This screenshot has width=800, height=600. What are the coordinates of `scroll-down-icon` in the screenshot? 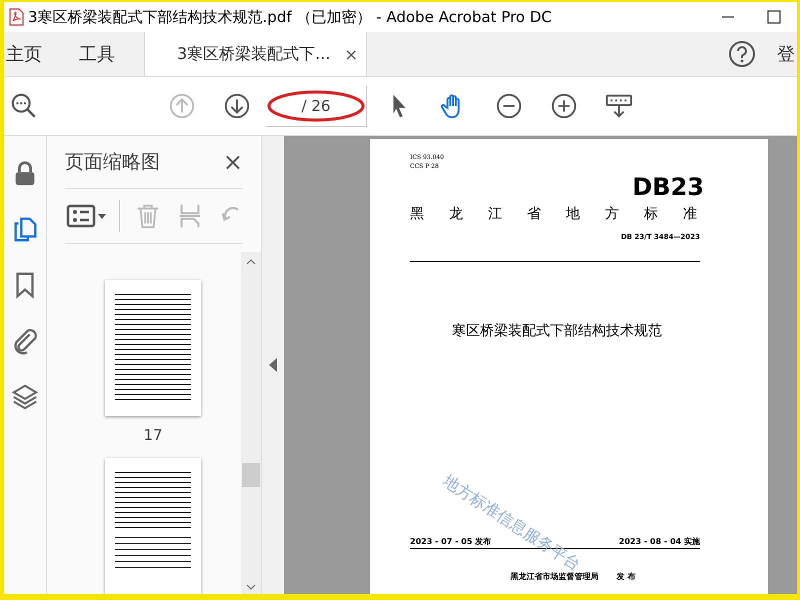 It's located at (251, 587).